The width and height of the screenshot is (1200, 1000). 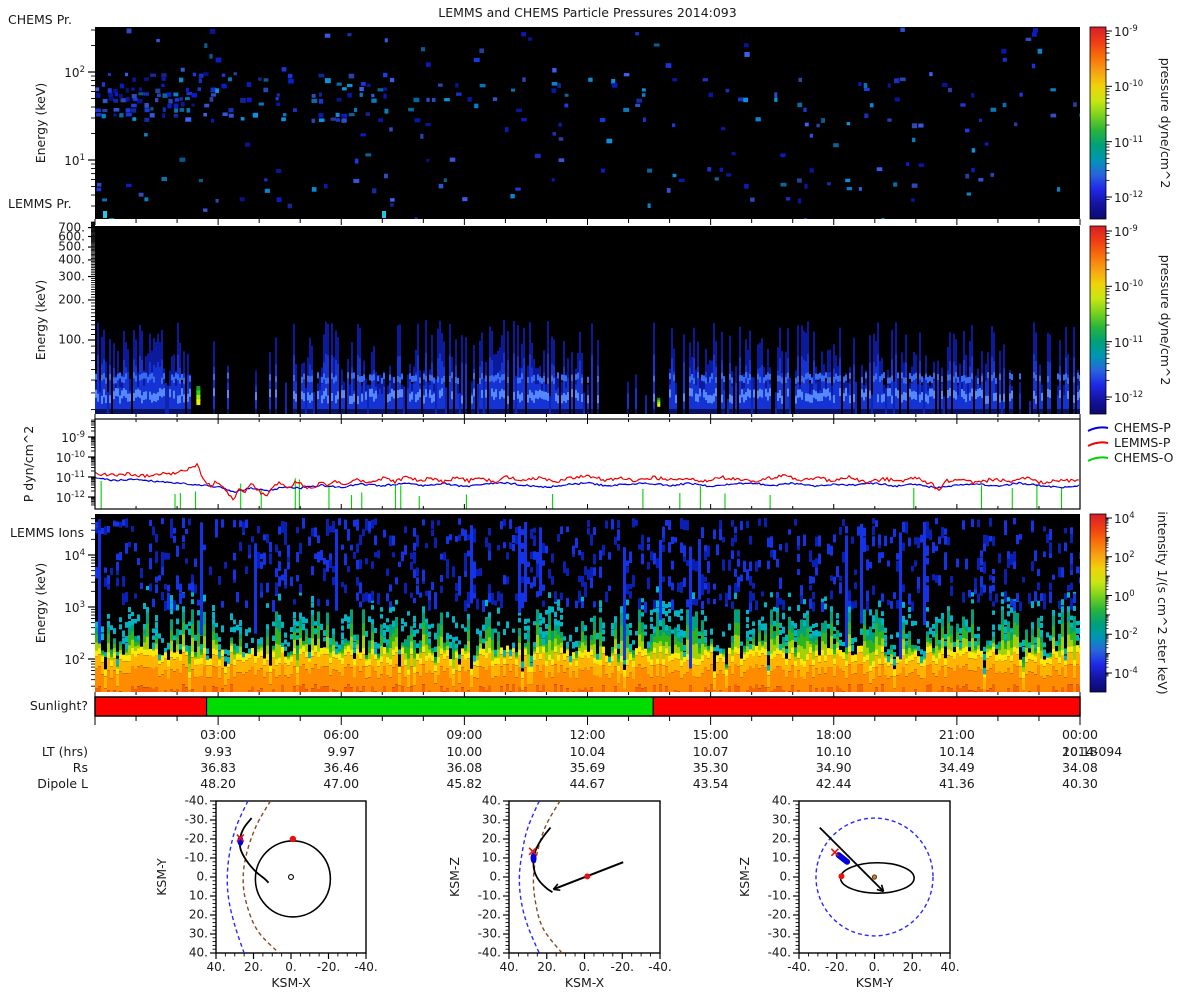 I want to click on colorbar-tick-label: 100, so click(x=1124, y=596).